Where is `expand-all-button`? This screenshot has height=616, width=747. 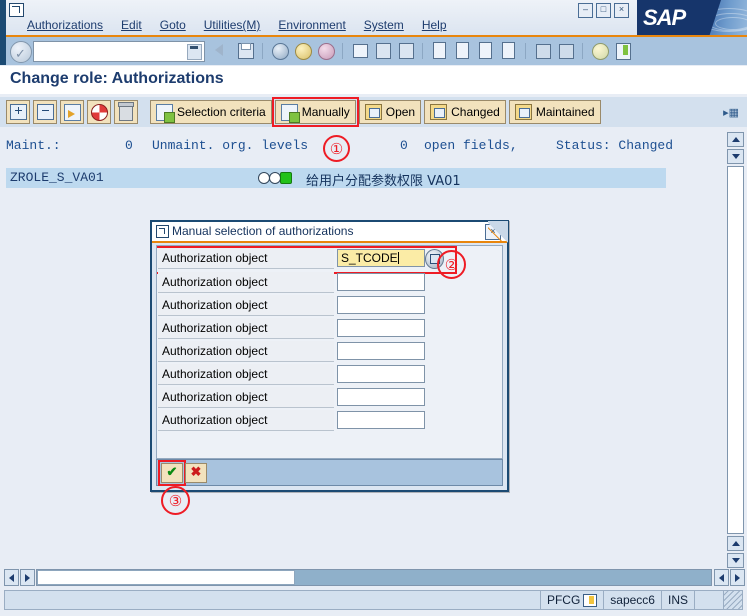
expand-all-button is located at coordinates (18, 112).